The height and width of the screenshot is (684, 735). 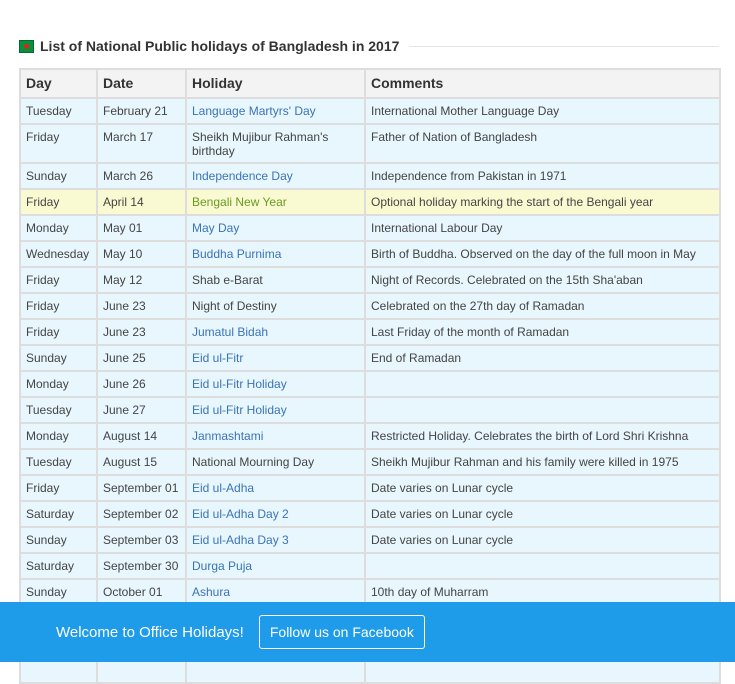 I want to click on date-cell: September 02, so click(x=141, y=514).